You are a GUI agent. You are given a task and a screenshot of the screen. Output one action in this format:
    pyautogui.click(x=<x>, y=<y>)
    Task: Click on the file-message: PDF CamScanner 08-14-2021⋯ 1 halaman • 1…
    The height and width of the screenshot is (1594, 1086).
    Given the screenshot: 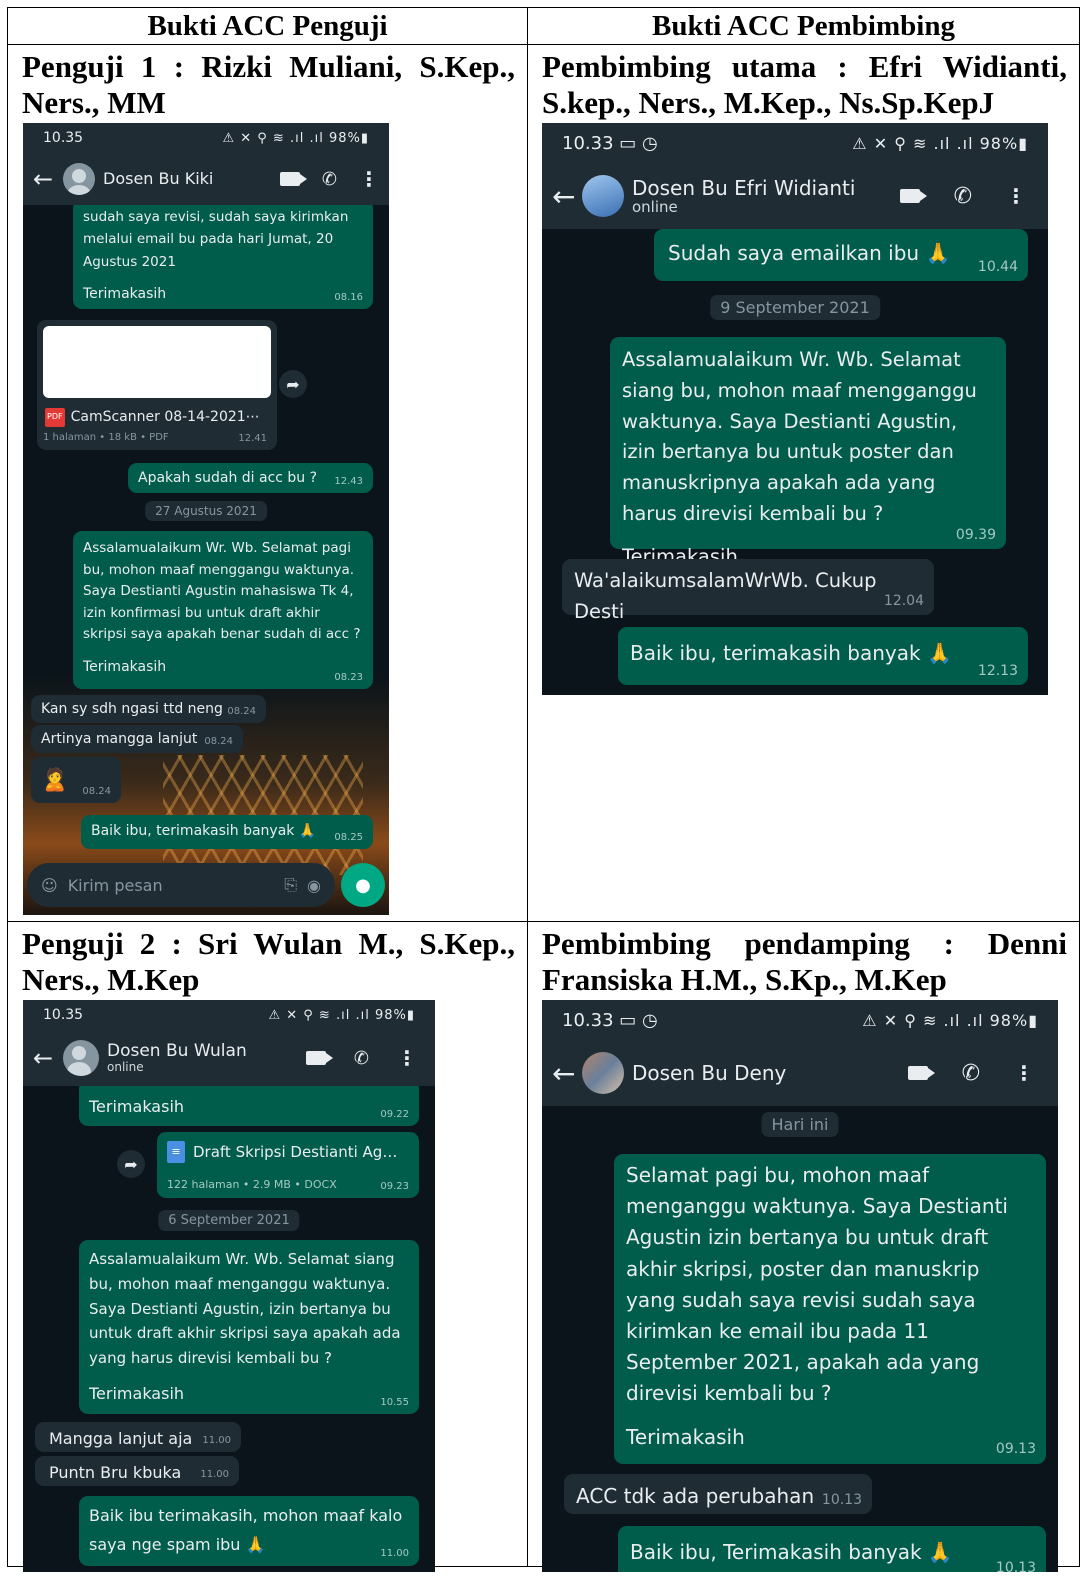 What is the action you would take?
    pyautogui.click(x=157, y=385)
    